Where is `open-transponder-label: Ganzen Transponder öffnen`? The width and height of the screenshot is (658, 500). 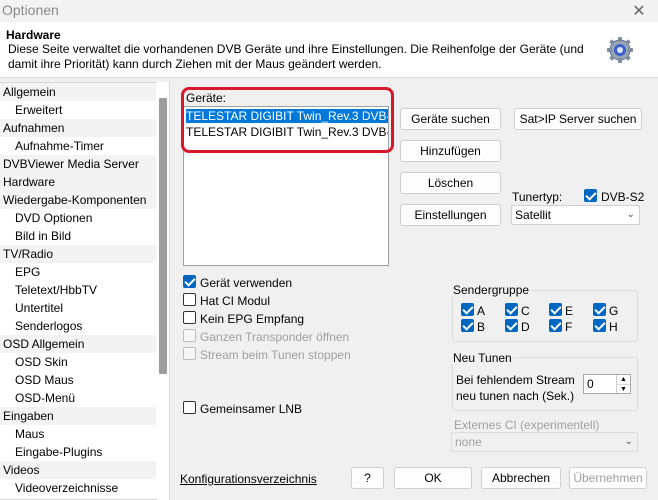
open-transponder-label: Ganzen Transponder öffnen is located at coordinates (275, 337).